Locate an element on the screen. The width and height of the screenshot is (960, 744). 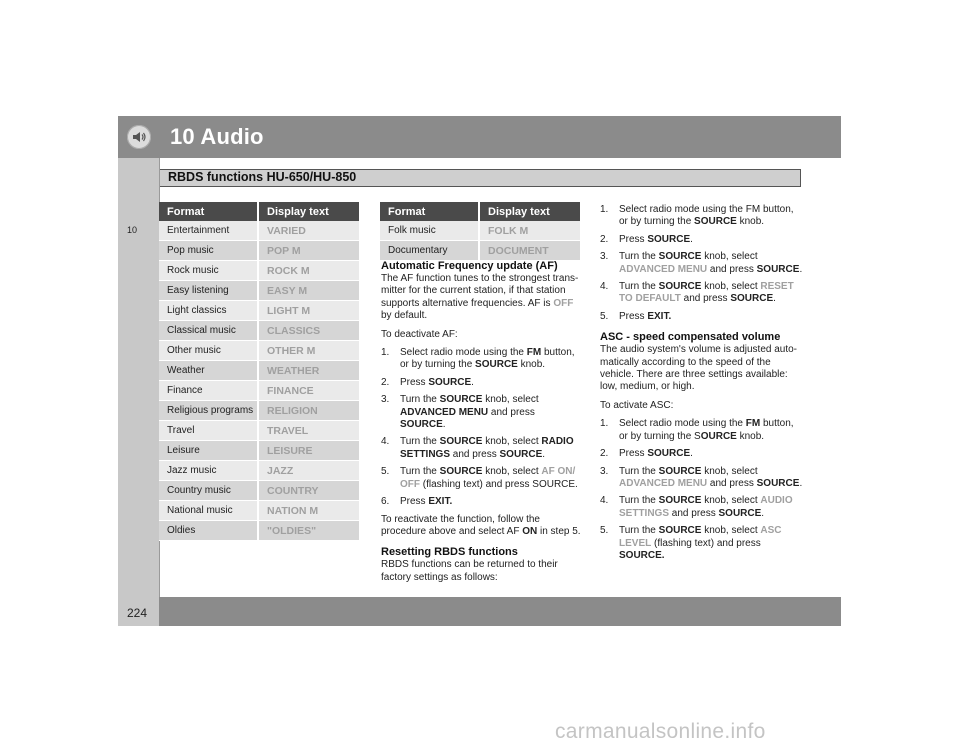
display-text-cell: WEATHER is located at coordinates (308, 370).